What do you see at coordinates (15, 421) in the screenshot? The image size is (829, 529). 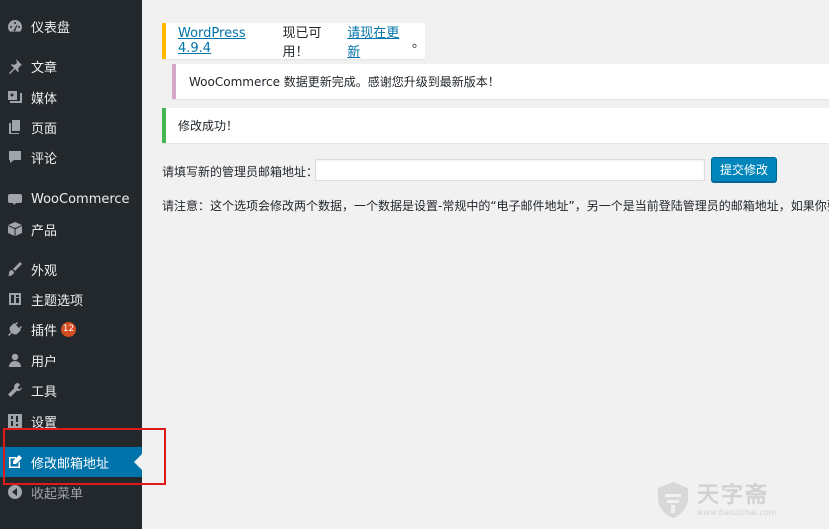 I see `settings-icon` at bounding box center [15, 421].